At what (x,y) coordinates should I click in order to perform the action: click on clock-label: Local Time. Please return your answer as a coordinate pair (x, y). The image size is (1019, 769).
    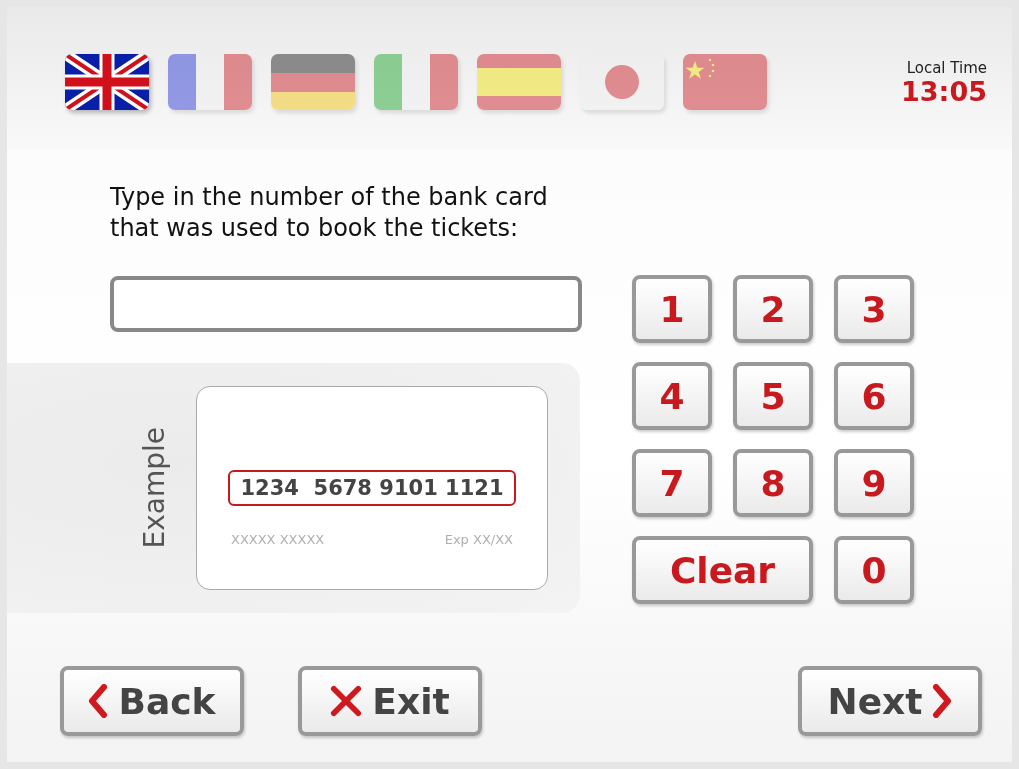
    Looking at the image, I should click on (946, 68).